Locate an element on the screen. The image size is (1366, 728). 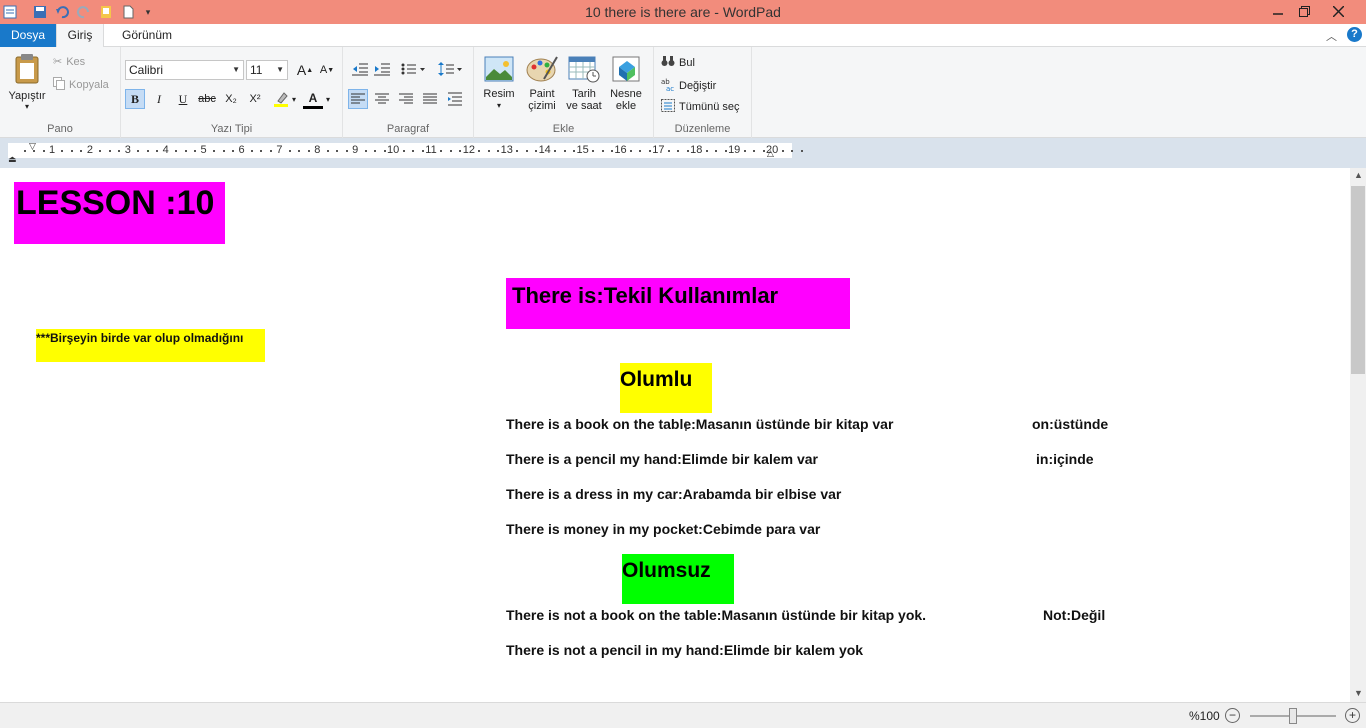
clipboard-group: Yapıştır ▾ ✂ Kes Kopyala Pano is located at coordinates (60, 92).